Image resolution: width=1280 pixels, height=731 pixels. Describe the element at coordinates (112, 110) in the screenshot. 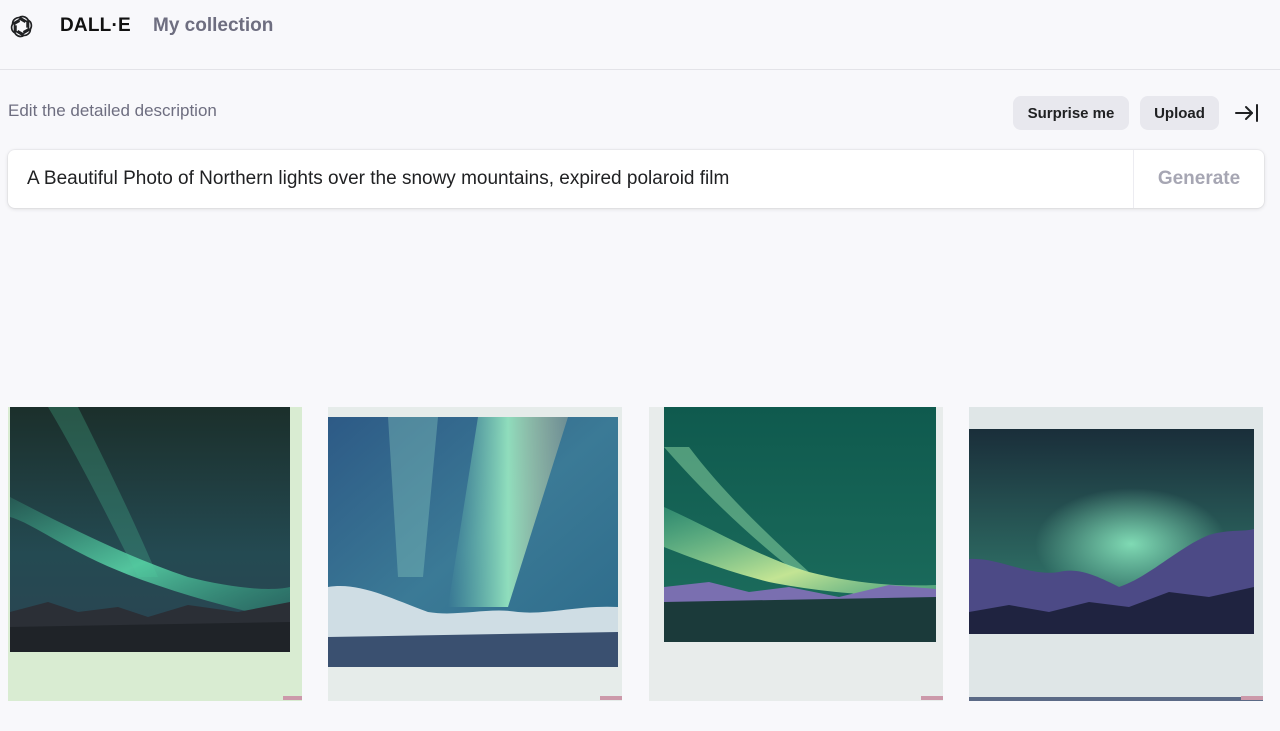

I see `prompt-hint: Edit the detailed description` at that location.